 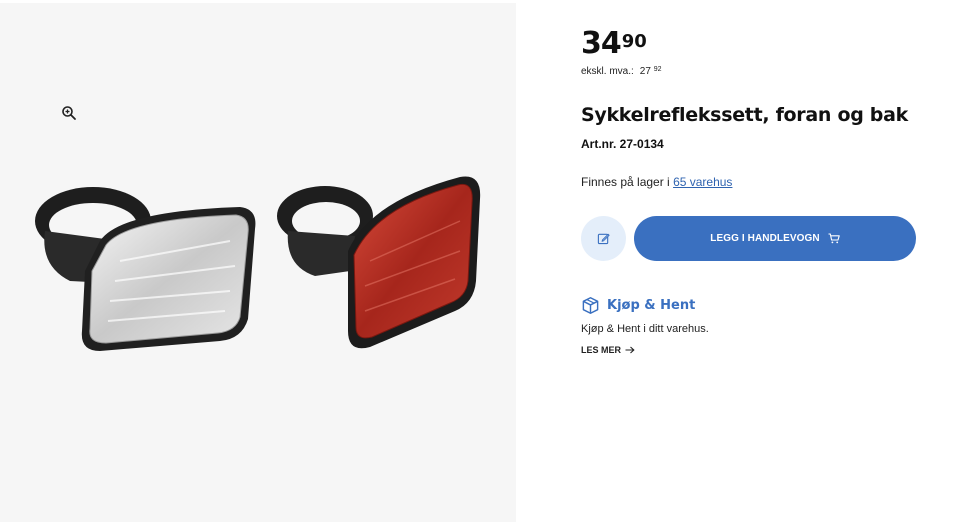 I want to click on rear-reflector, so click(x=379, y=262).